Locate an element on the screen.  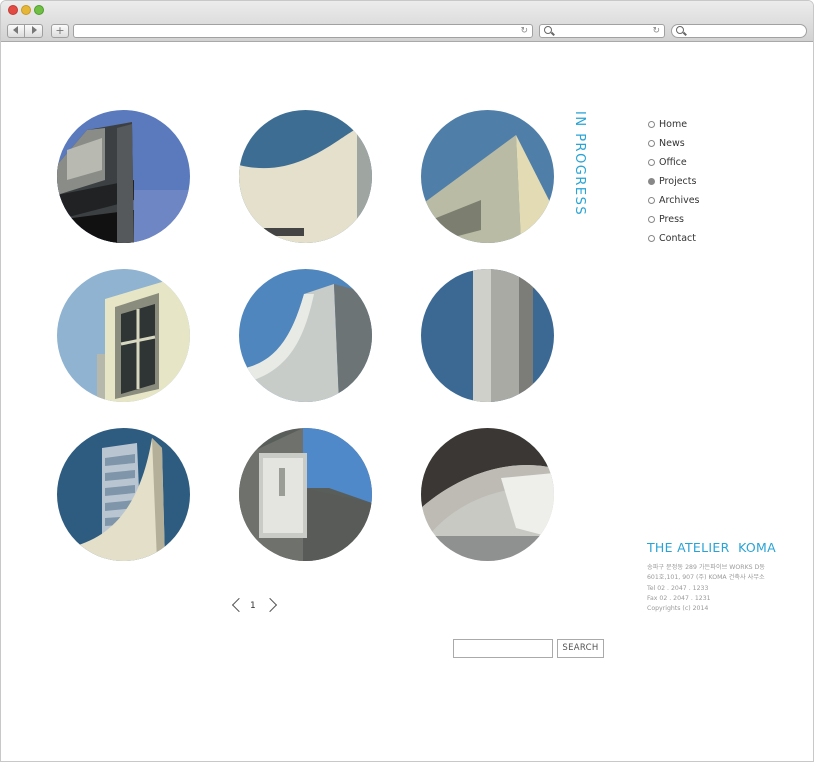
nav-item-label: Projects is located at coordinates (678, 181).